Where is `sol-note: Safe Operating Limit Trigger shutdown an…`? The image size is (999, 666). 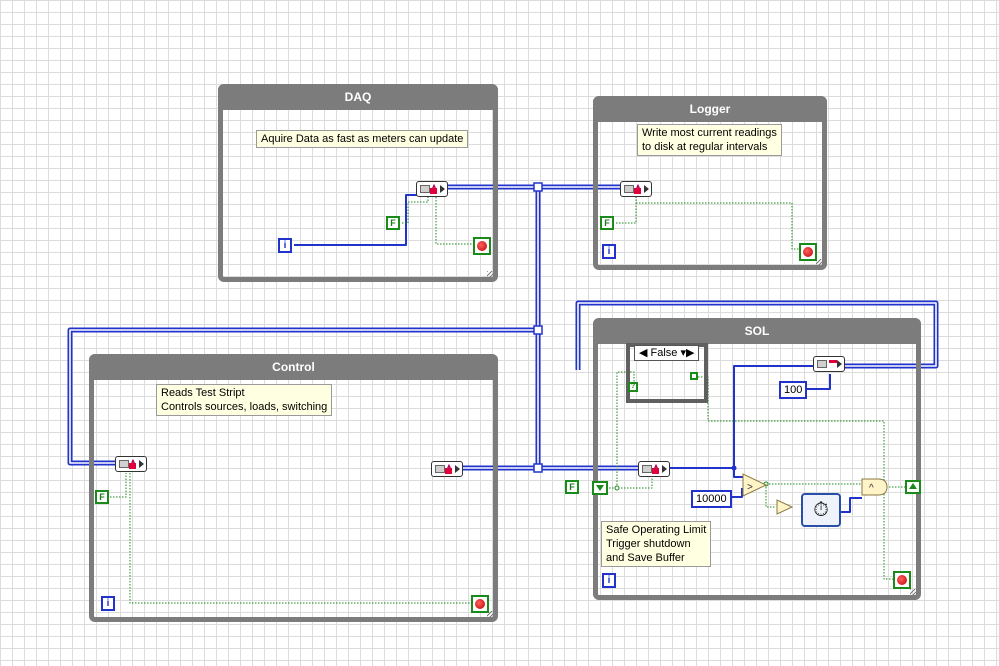 sol-note: Safe Operating Limit Trigger shutdown an… is located at coordinates (656, 544).